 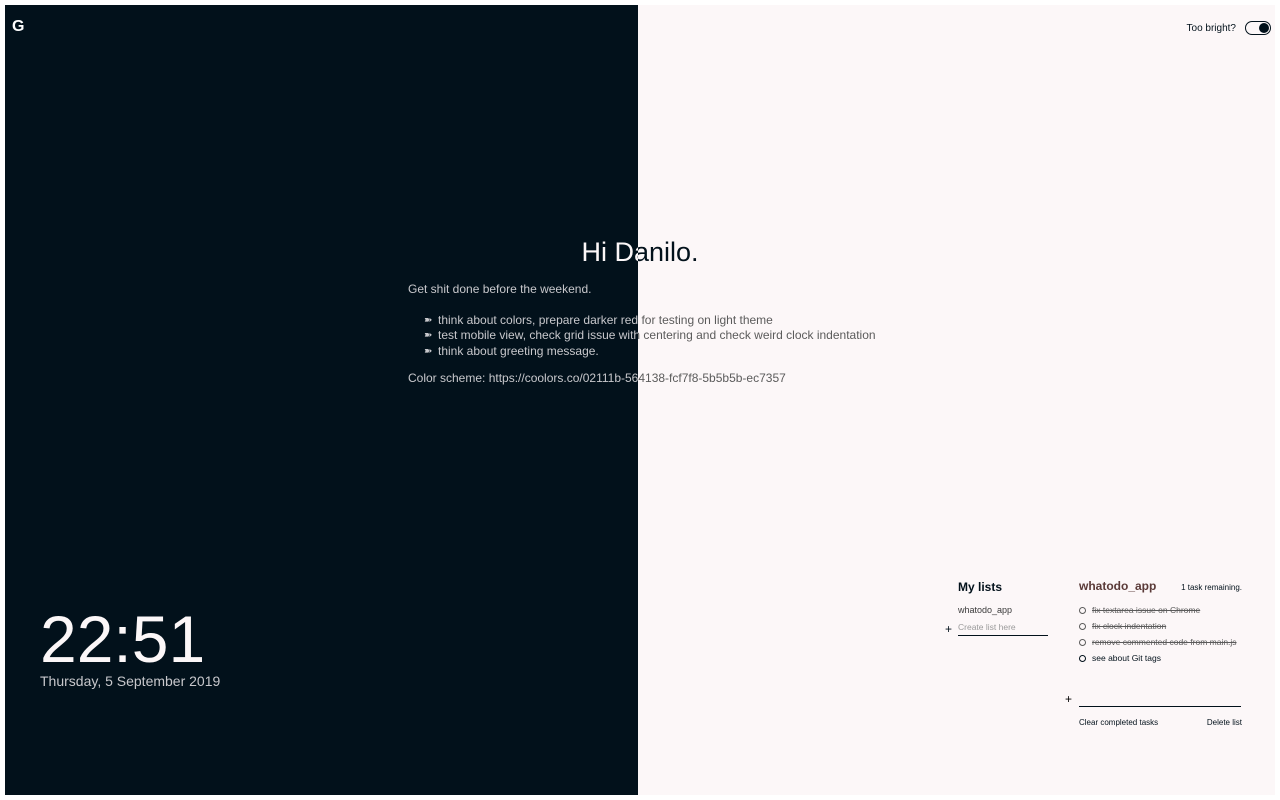 I want to click on task-item: remove commented code from main.js, so click(x=1160, y=642).